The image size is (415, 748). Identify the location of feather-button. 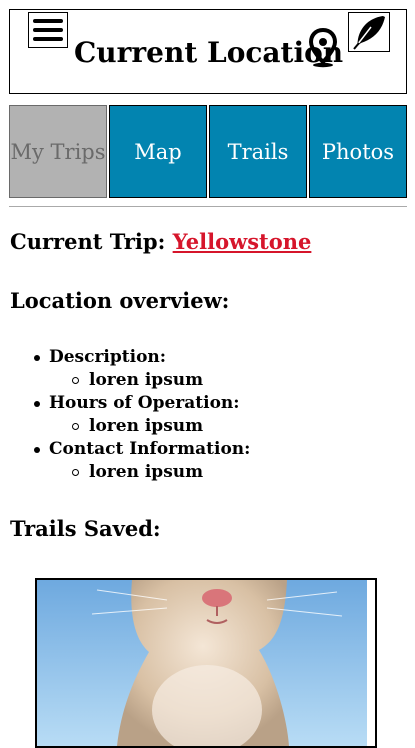
(369, 32).